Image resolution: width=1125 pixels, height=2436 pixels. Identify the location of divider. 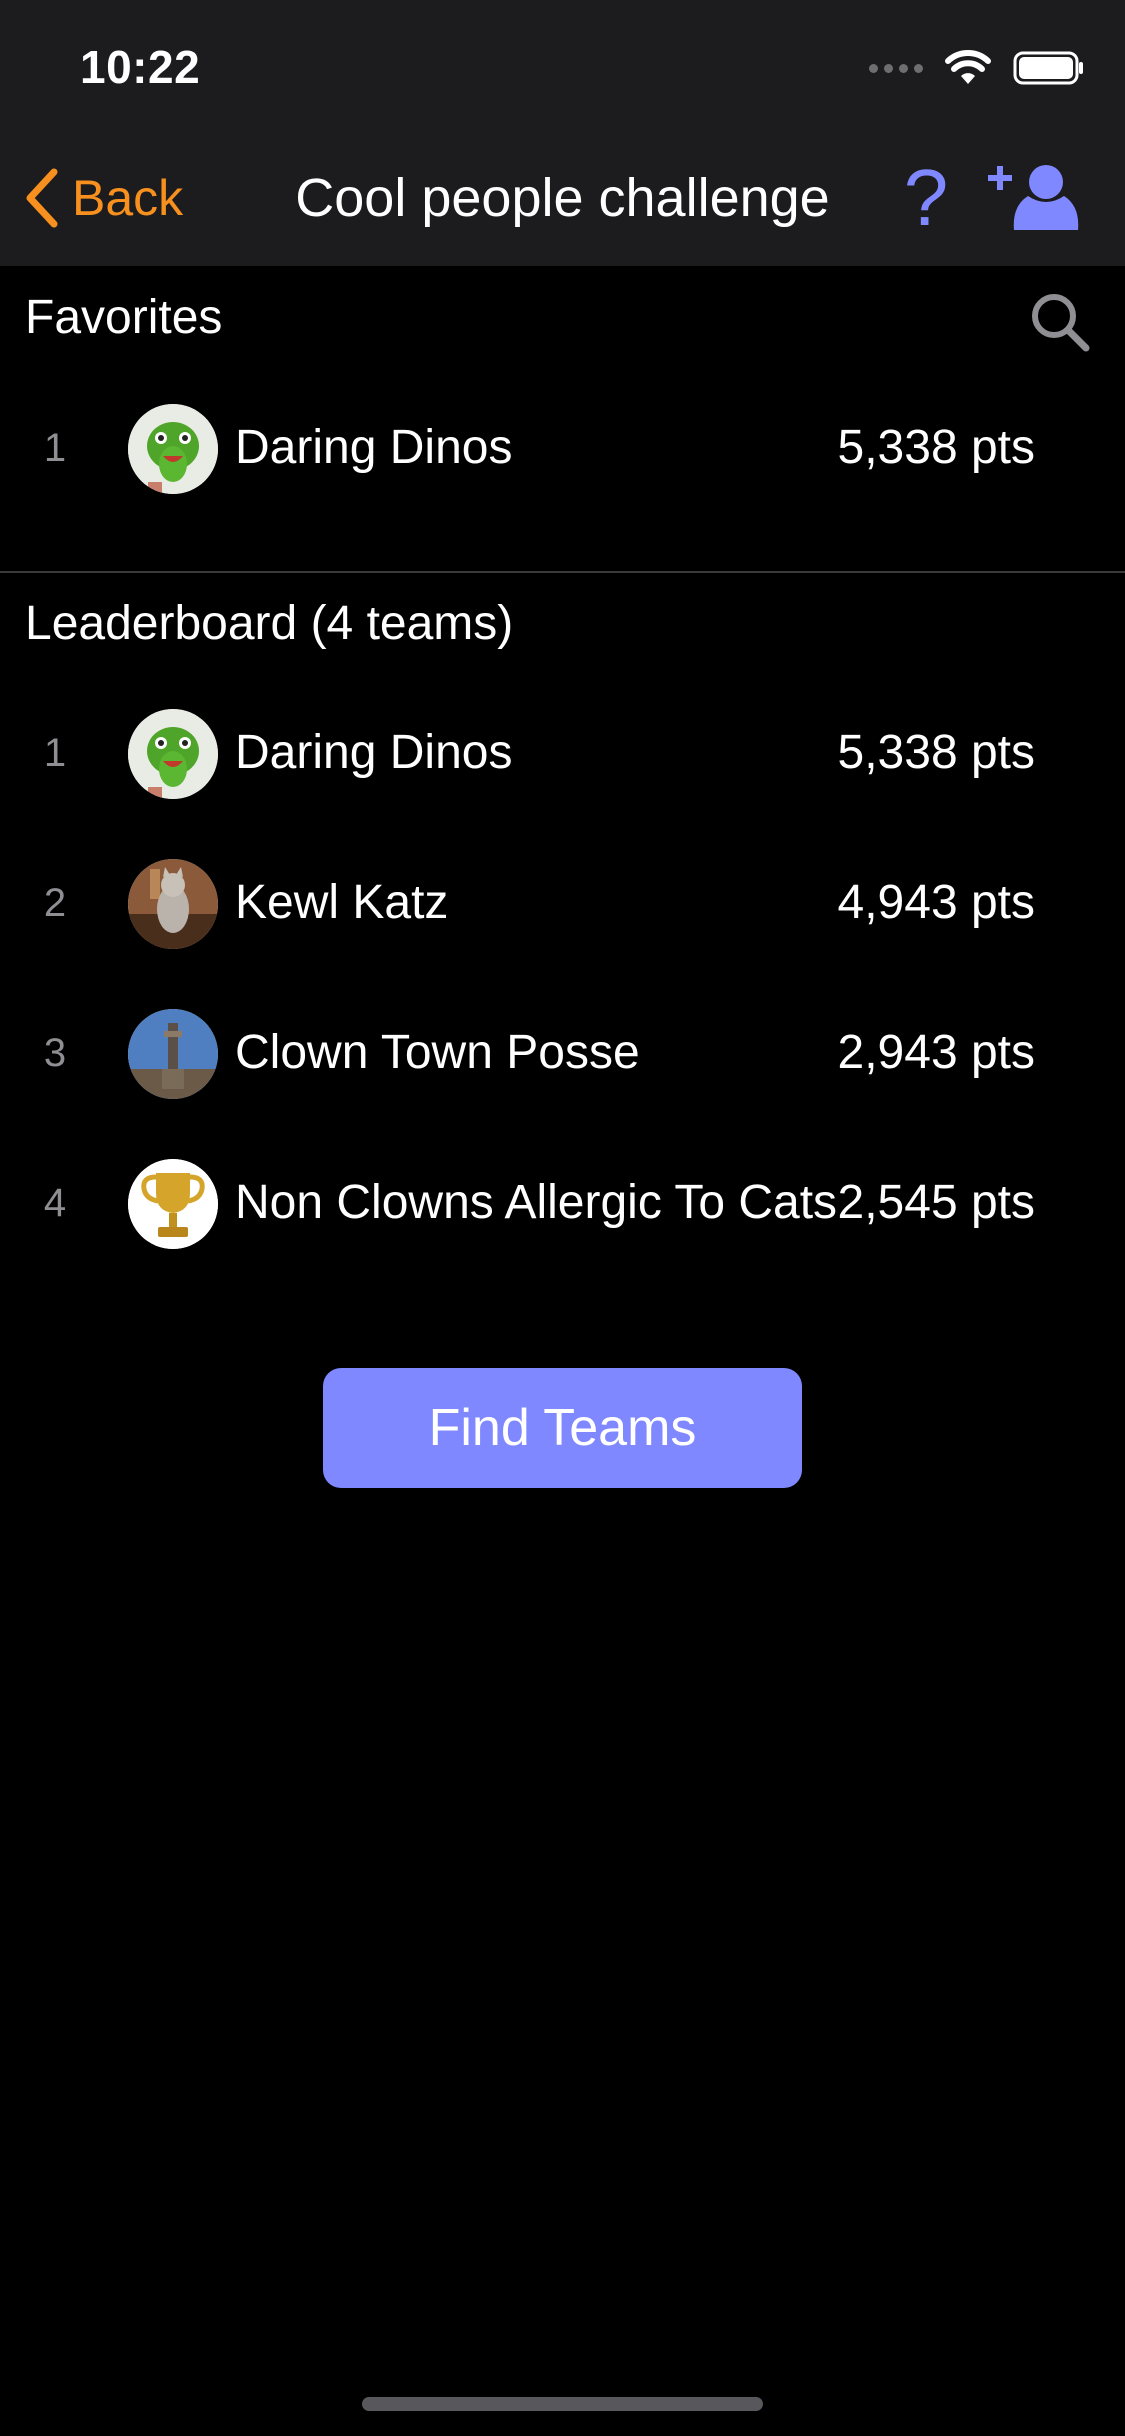
(562, 572).